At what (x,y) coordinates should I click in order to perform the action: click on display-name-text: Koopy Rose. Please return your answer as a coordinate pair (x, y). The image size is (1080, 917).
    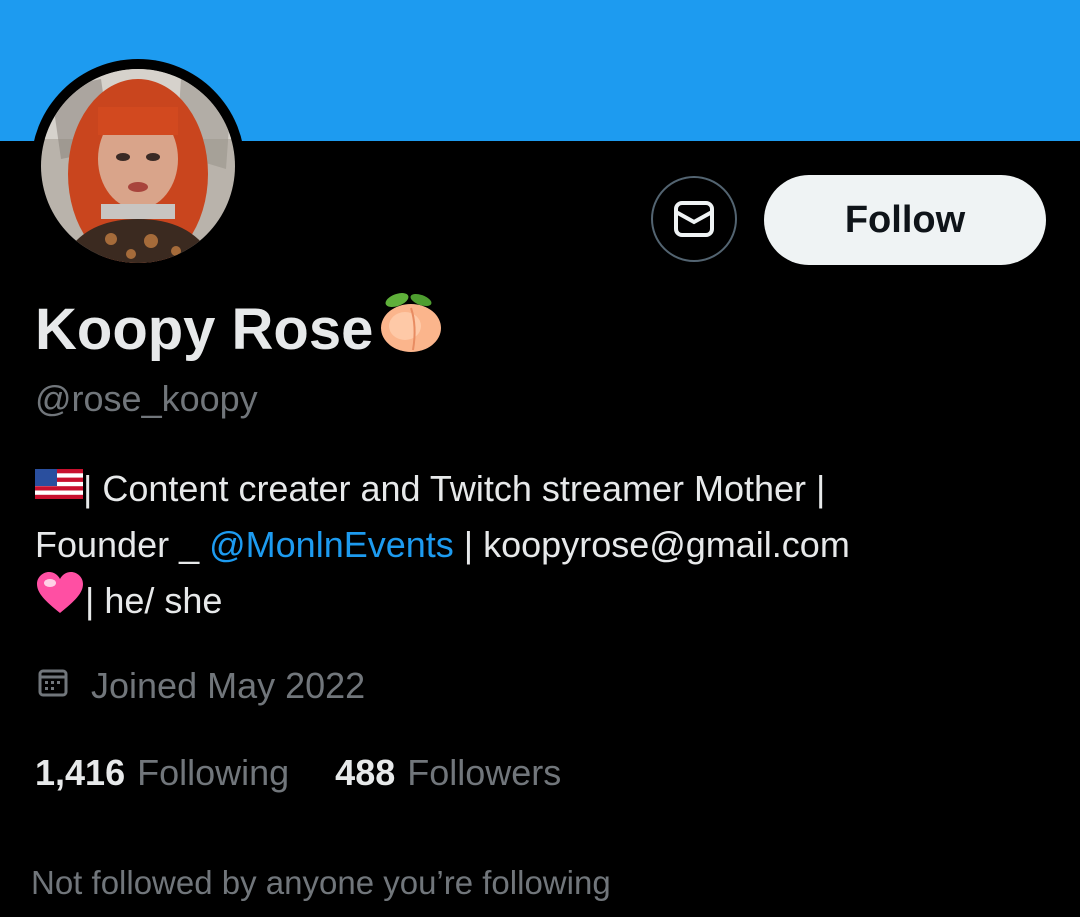
    Looking at the image, I should click on (204, 329).